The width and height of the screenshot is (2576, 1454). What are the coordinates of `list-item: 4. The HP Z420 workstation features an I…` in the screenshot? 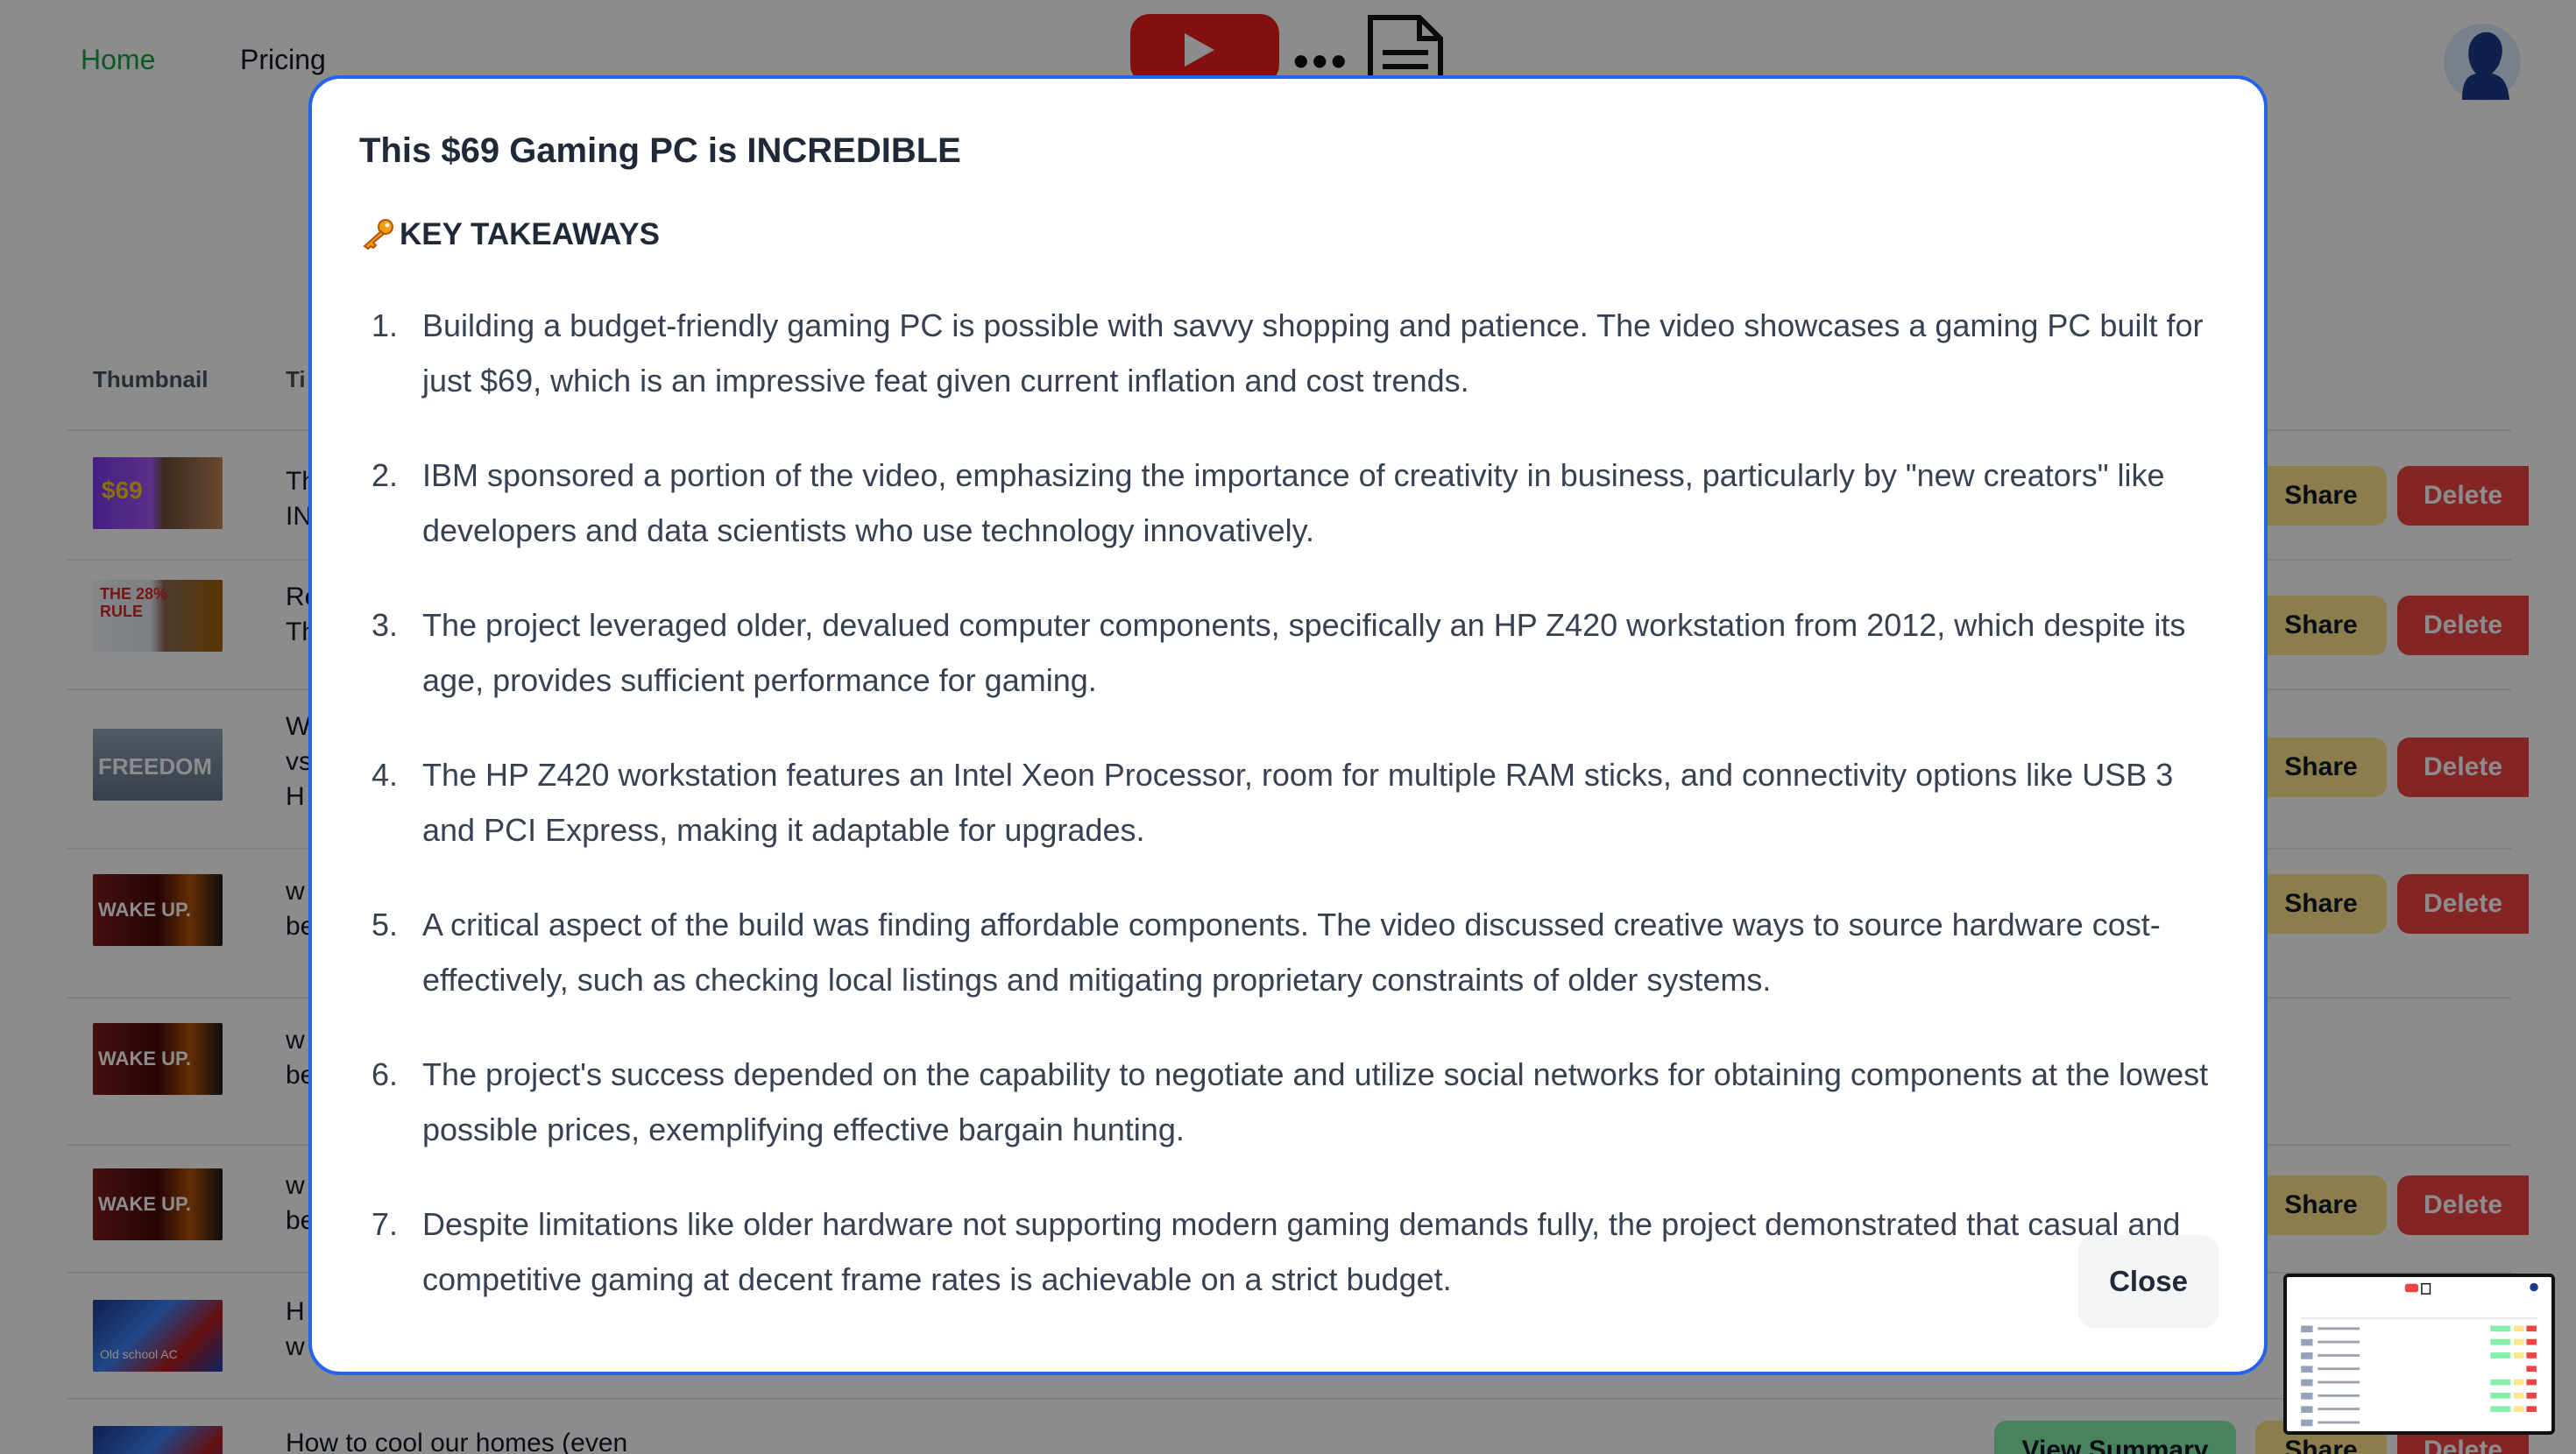 It's located at (1273, 802).